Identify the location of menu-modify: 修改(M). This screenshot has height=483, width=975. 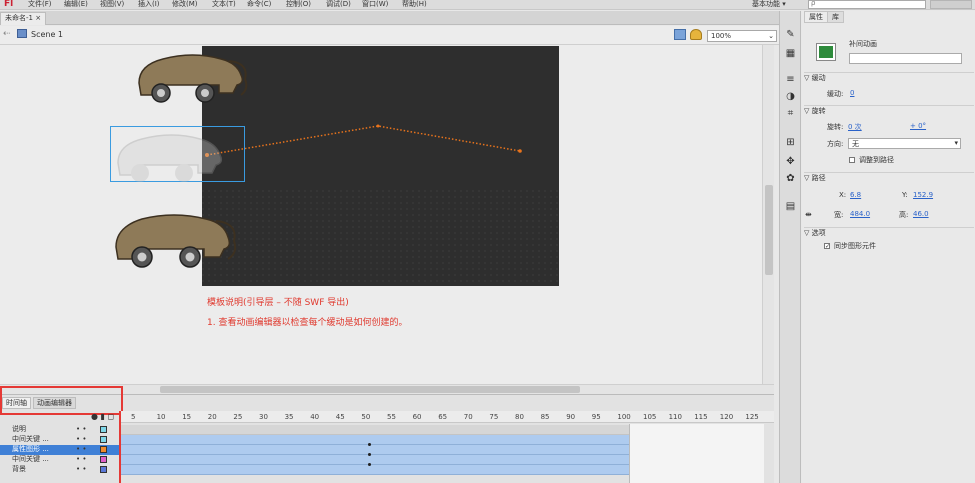
(185, 4).